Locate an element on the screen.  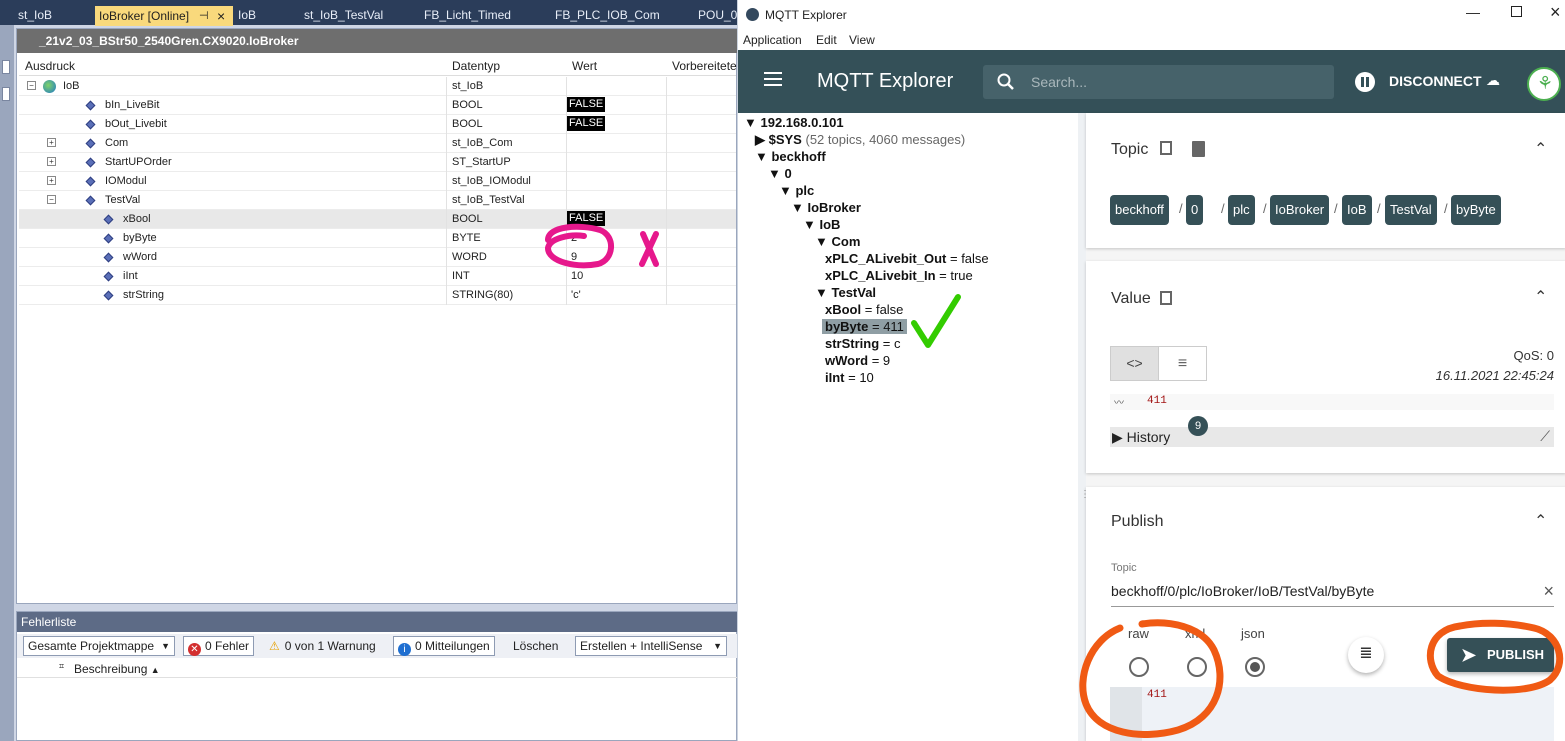
watch-row: + IOModul st_IoB_IOModul is located at coordinates (377, 181).